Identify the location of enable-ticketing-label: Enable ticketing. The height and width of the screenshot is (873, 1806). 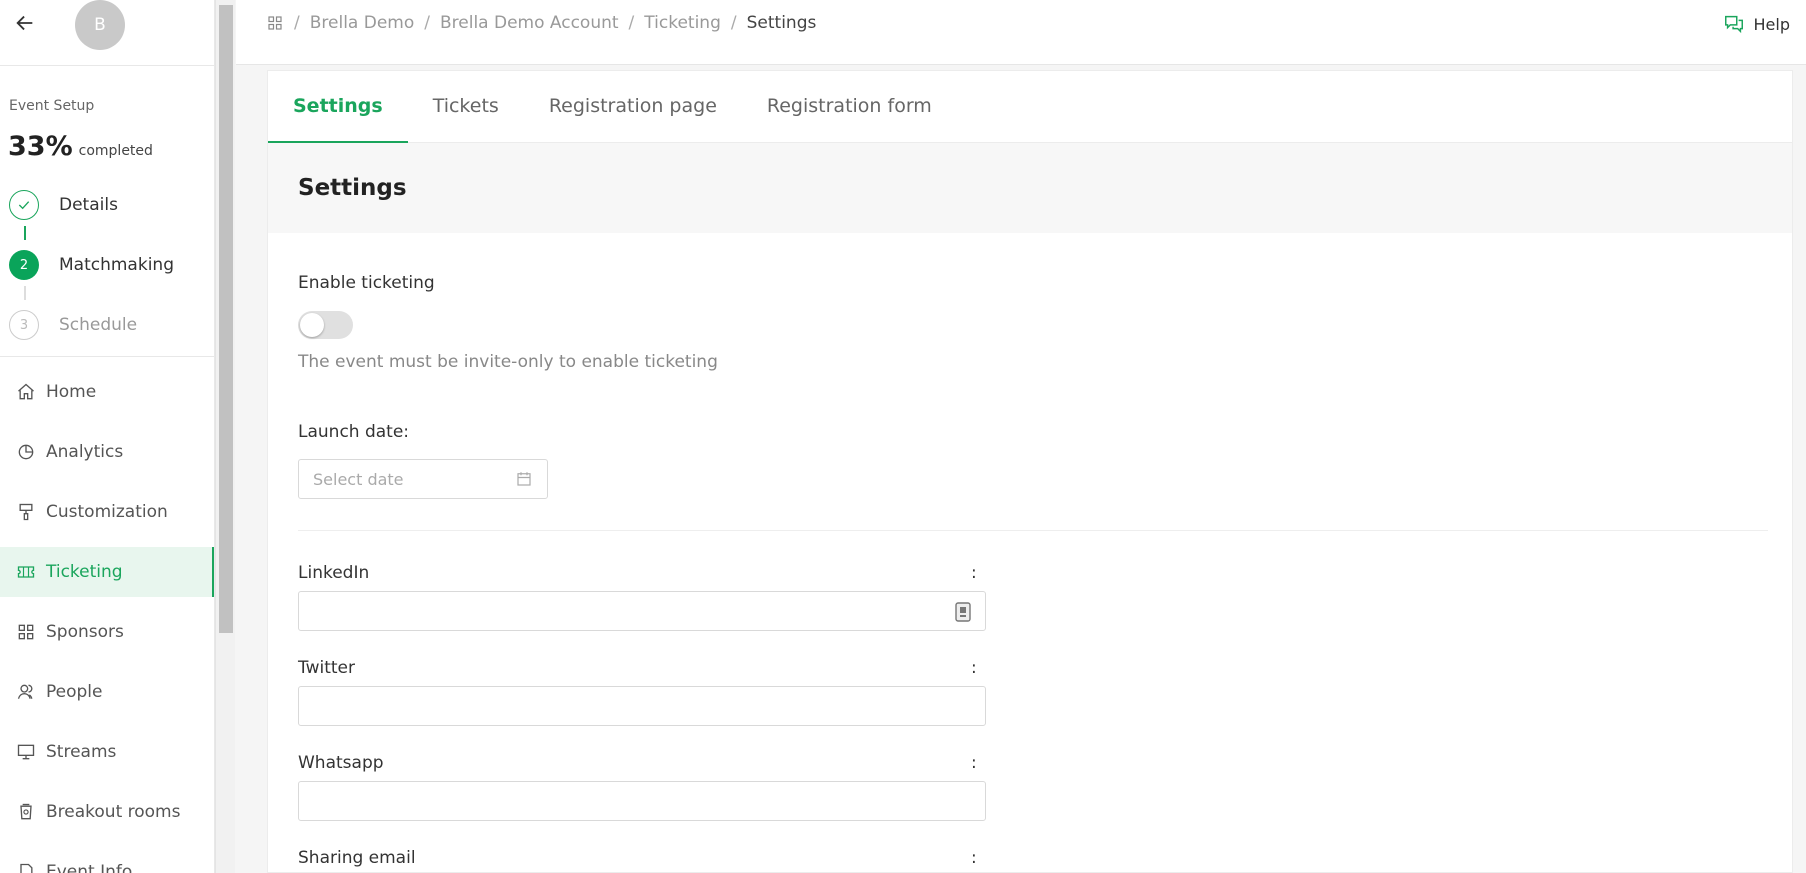
(366, 283).